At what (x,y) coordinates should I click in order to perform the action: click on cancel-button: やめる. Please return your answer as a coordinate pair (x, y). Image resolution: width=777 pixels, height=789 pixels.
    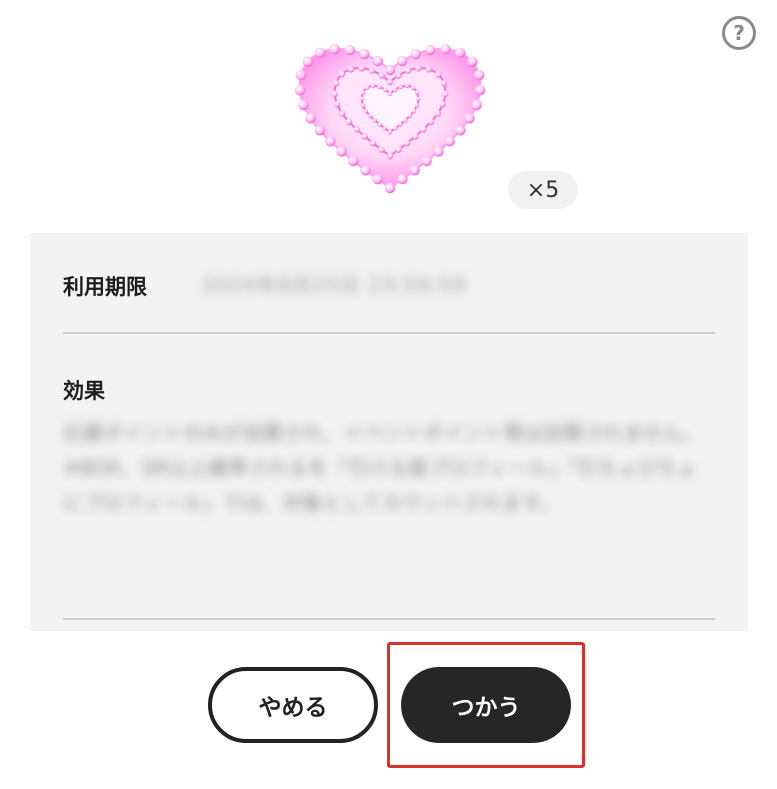
    Looking at the image, I should click on (293, 705).